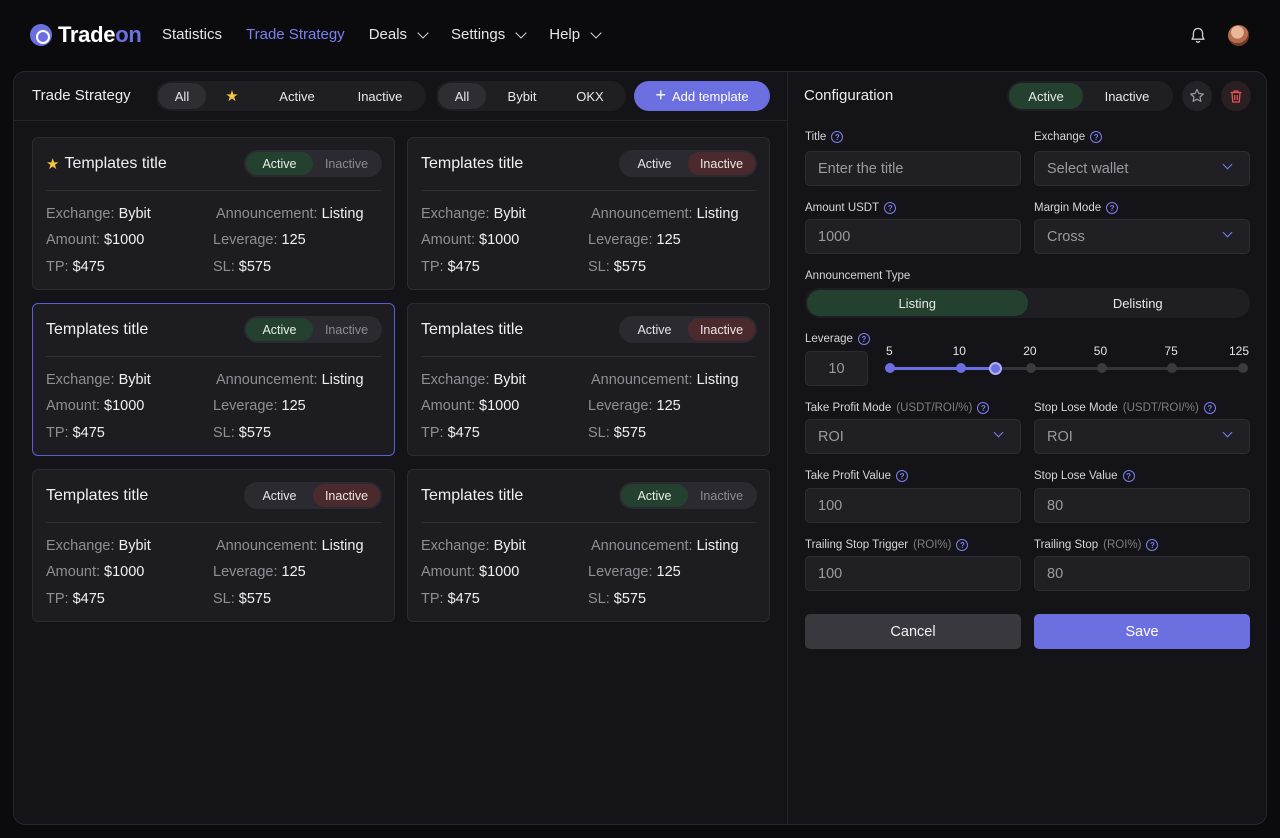  I want to click on announcement-listing: Listing, so click(917, 303).